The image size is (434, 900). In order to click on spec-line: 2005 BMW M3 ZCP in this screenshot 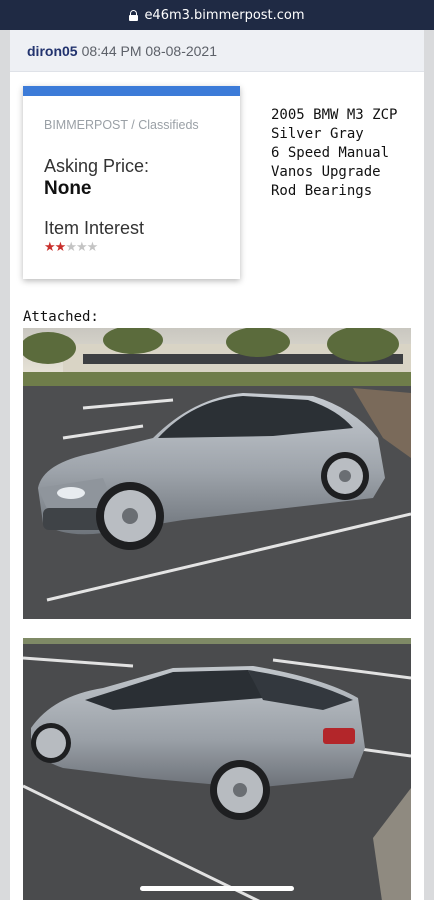, I will do `click(334, 115)`.